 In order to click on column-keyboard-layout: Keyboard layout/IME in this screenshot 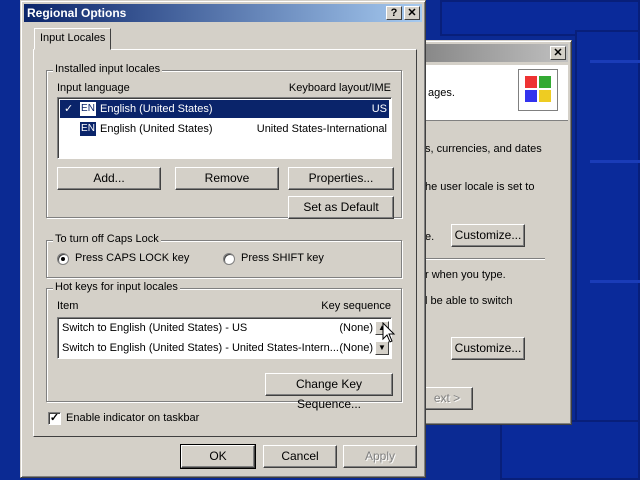, I will do `click(339, 88)`.